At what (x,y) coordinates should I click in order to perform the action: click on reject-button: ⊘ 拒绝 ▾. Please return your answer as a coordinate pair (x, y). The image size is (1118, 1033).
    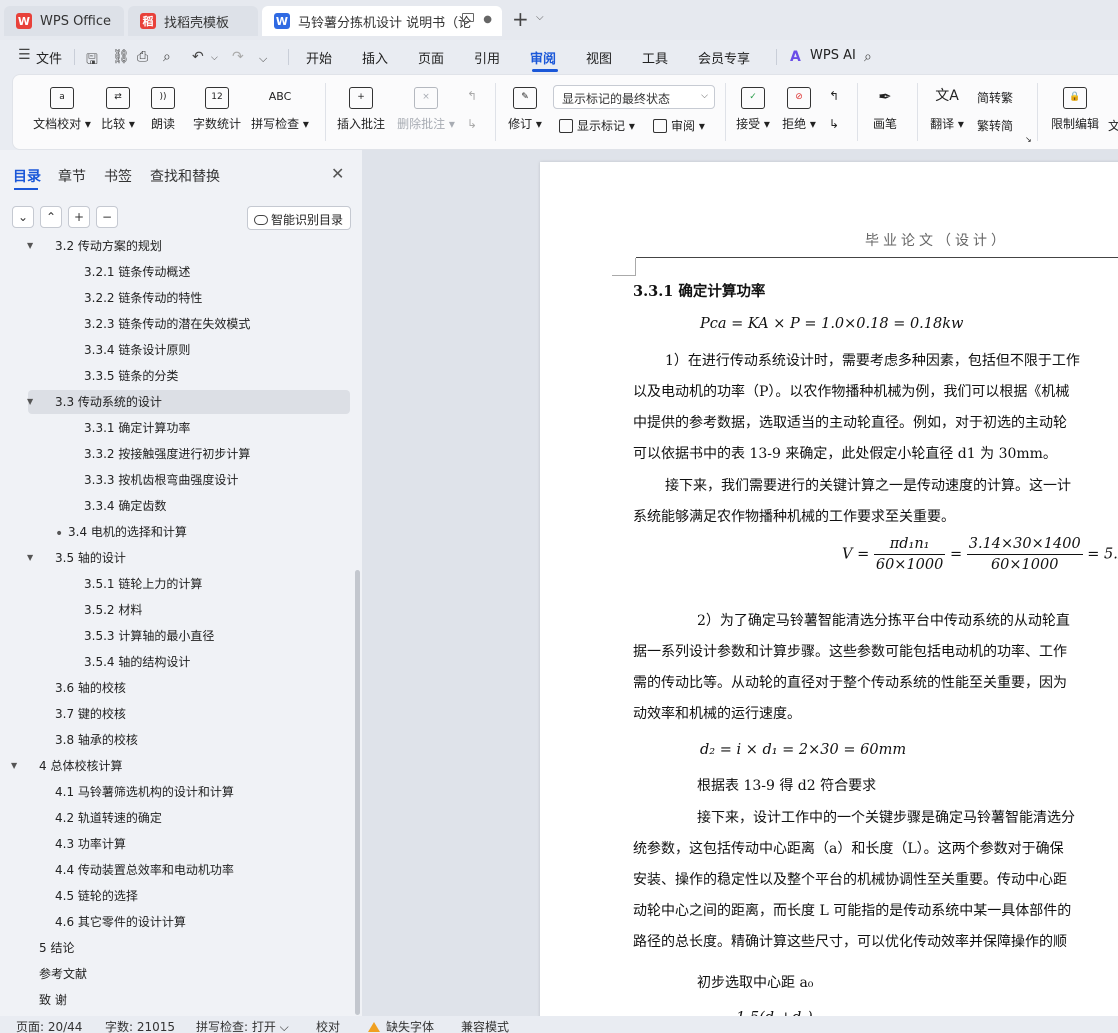
    Looking at the image, I should click on (799, 109).